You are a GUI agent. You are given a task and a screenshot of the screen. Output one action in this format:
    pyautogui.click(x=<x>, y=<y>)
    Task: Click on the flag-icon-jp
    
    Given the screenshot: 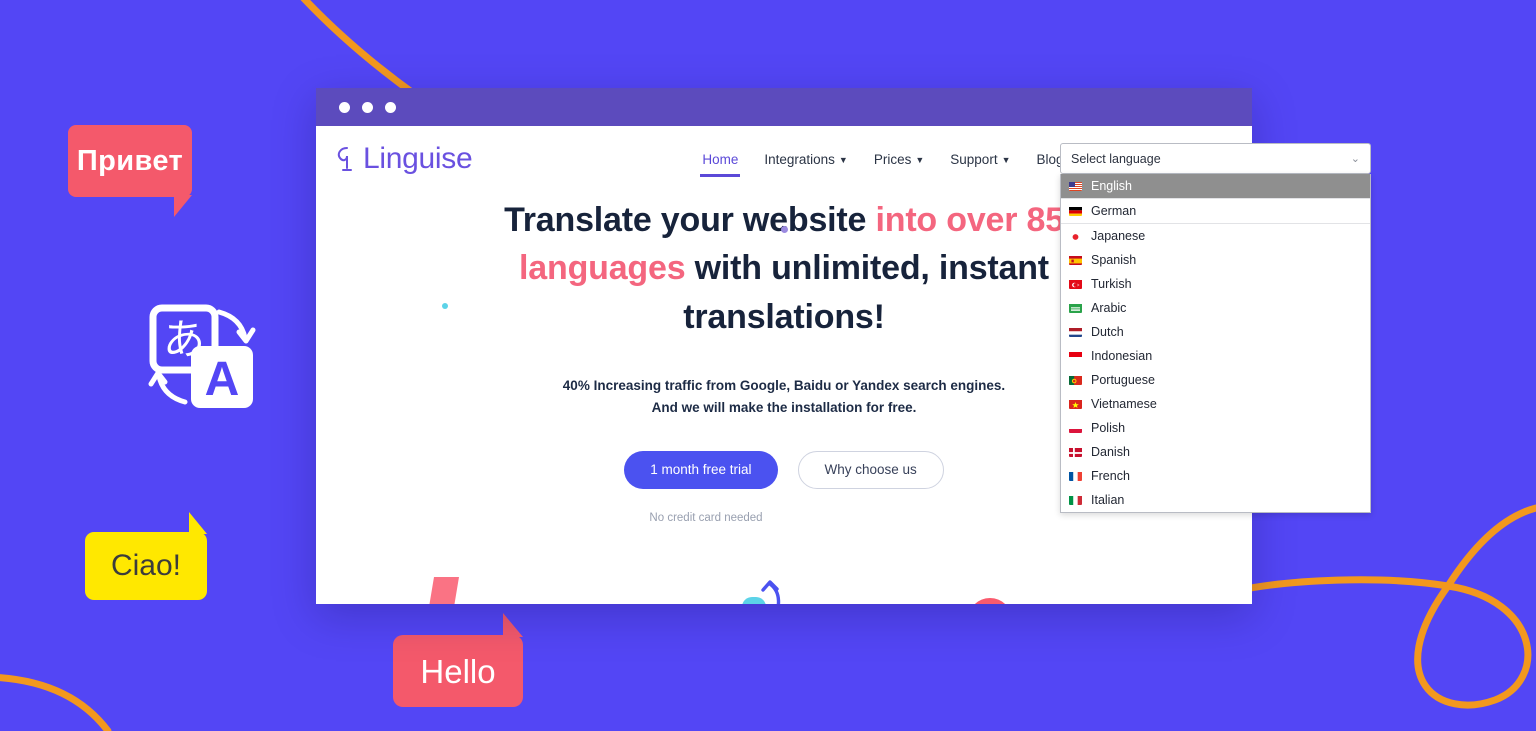 What is the action you would take?
    pyautogui.click(x=1075, y=236)
    